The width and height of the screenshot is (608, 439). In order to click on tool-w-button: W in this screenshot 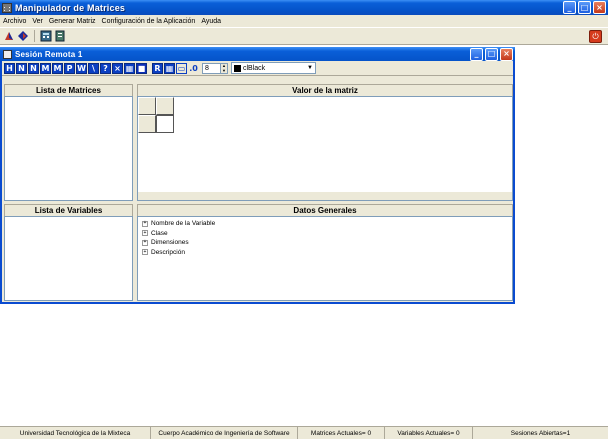, I will do `click(81, 68)`.